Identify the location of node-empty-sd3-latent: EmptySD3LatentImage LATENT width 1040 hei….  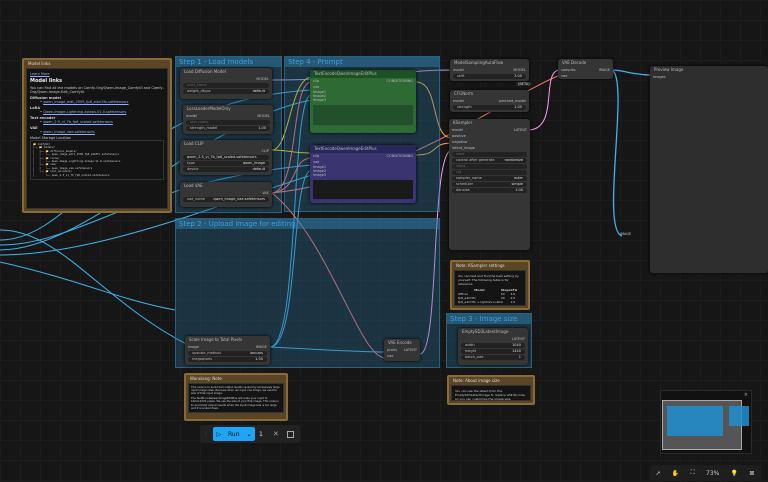
(493, 346).